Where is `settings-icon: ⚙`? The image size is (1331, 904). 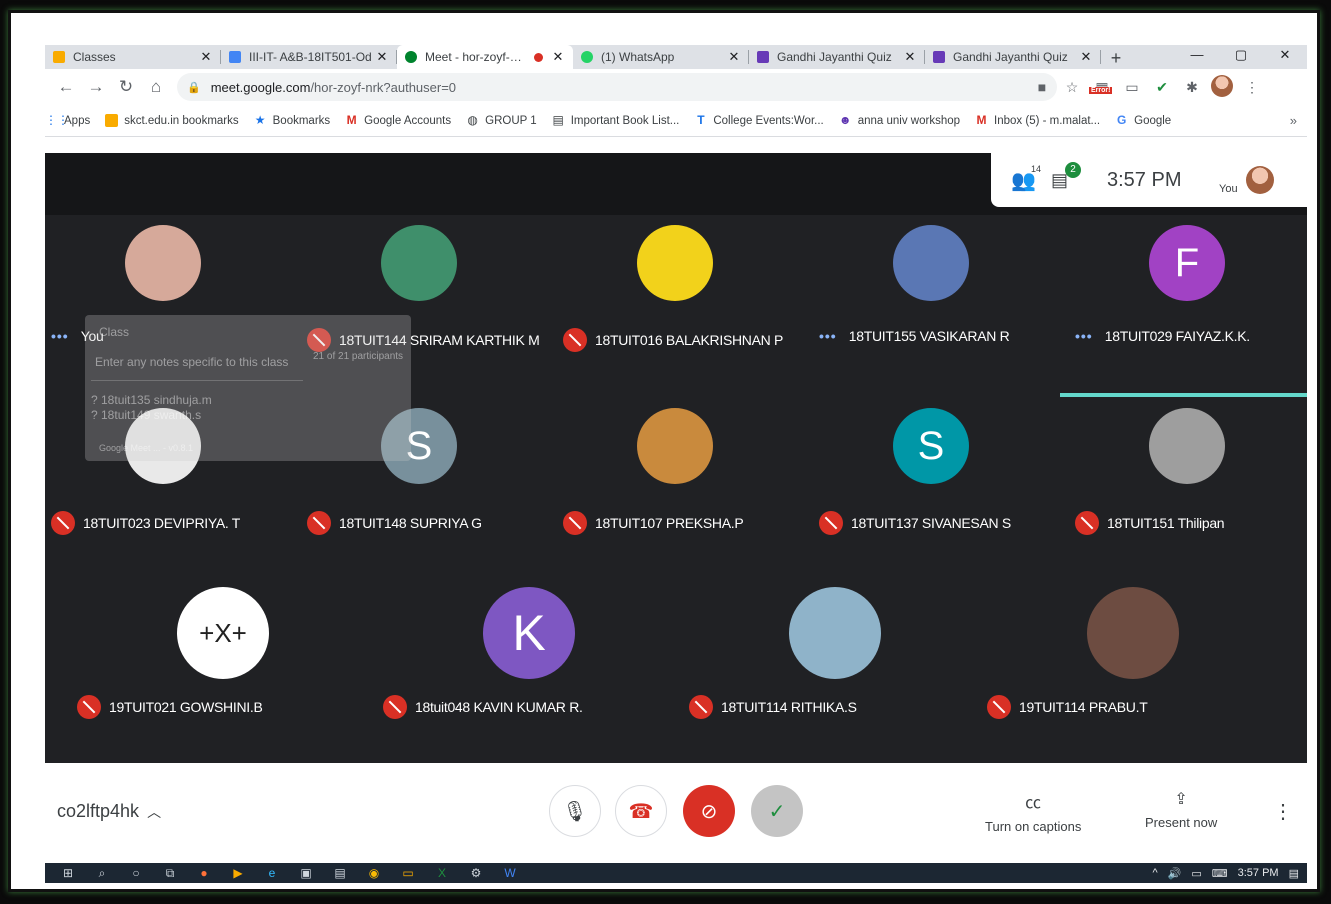
settings-icon: ⚙ is located at coordinates (476, 873).